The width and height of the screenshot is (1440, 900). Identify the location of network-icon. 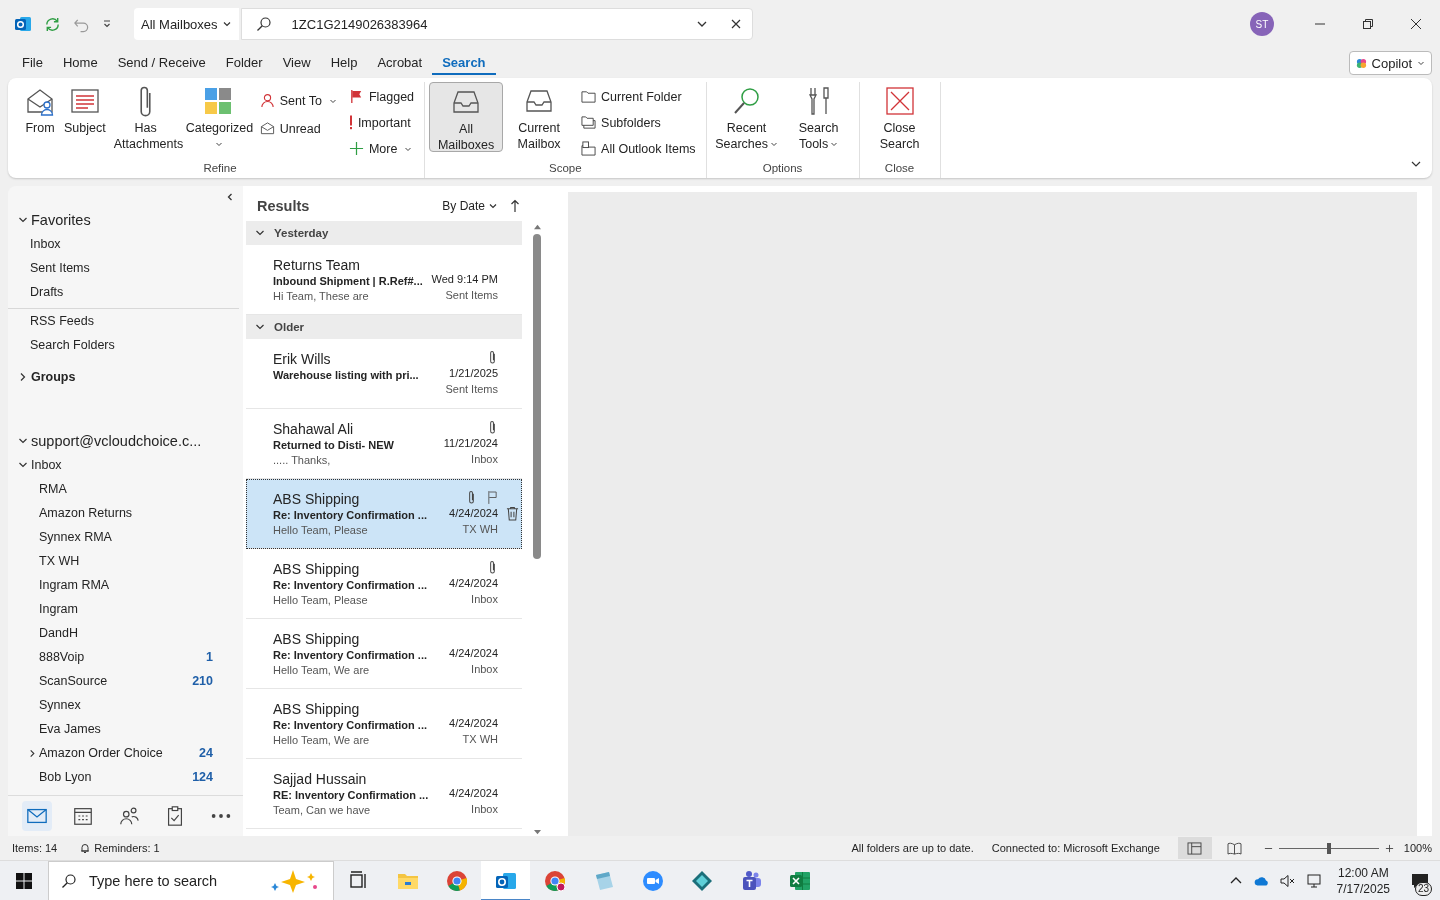
(1313, 880).